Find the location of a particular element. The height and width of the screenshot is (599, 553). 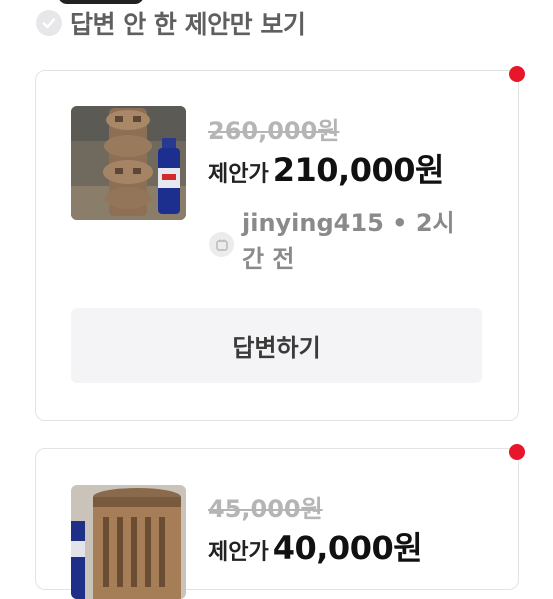

offer-price-row: 제안가 210,000원 is located at coordinates (326, 168).